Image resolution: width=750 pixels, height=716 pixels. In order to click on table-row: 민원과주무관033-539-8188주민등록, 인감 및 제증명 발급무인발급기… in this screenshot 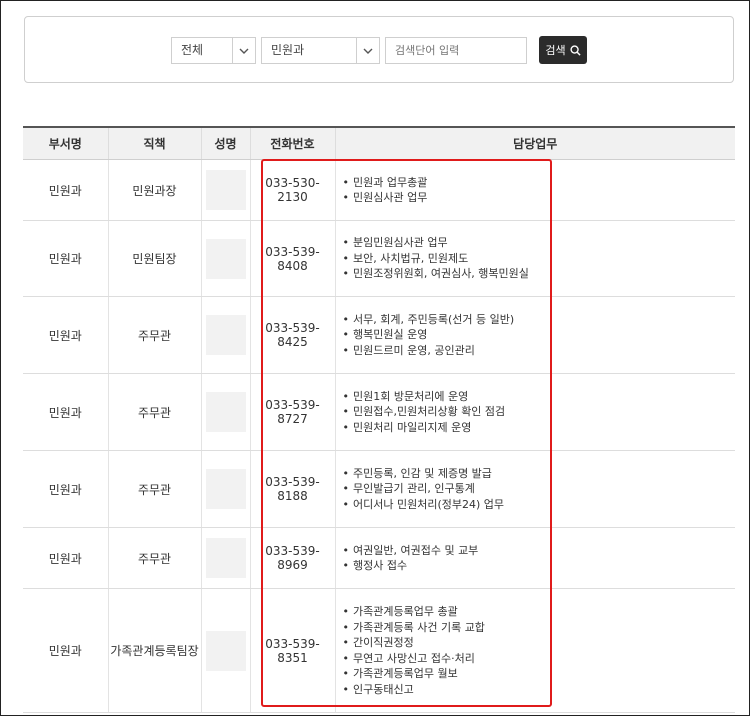, I will do `click(379, 489)`.